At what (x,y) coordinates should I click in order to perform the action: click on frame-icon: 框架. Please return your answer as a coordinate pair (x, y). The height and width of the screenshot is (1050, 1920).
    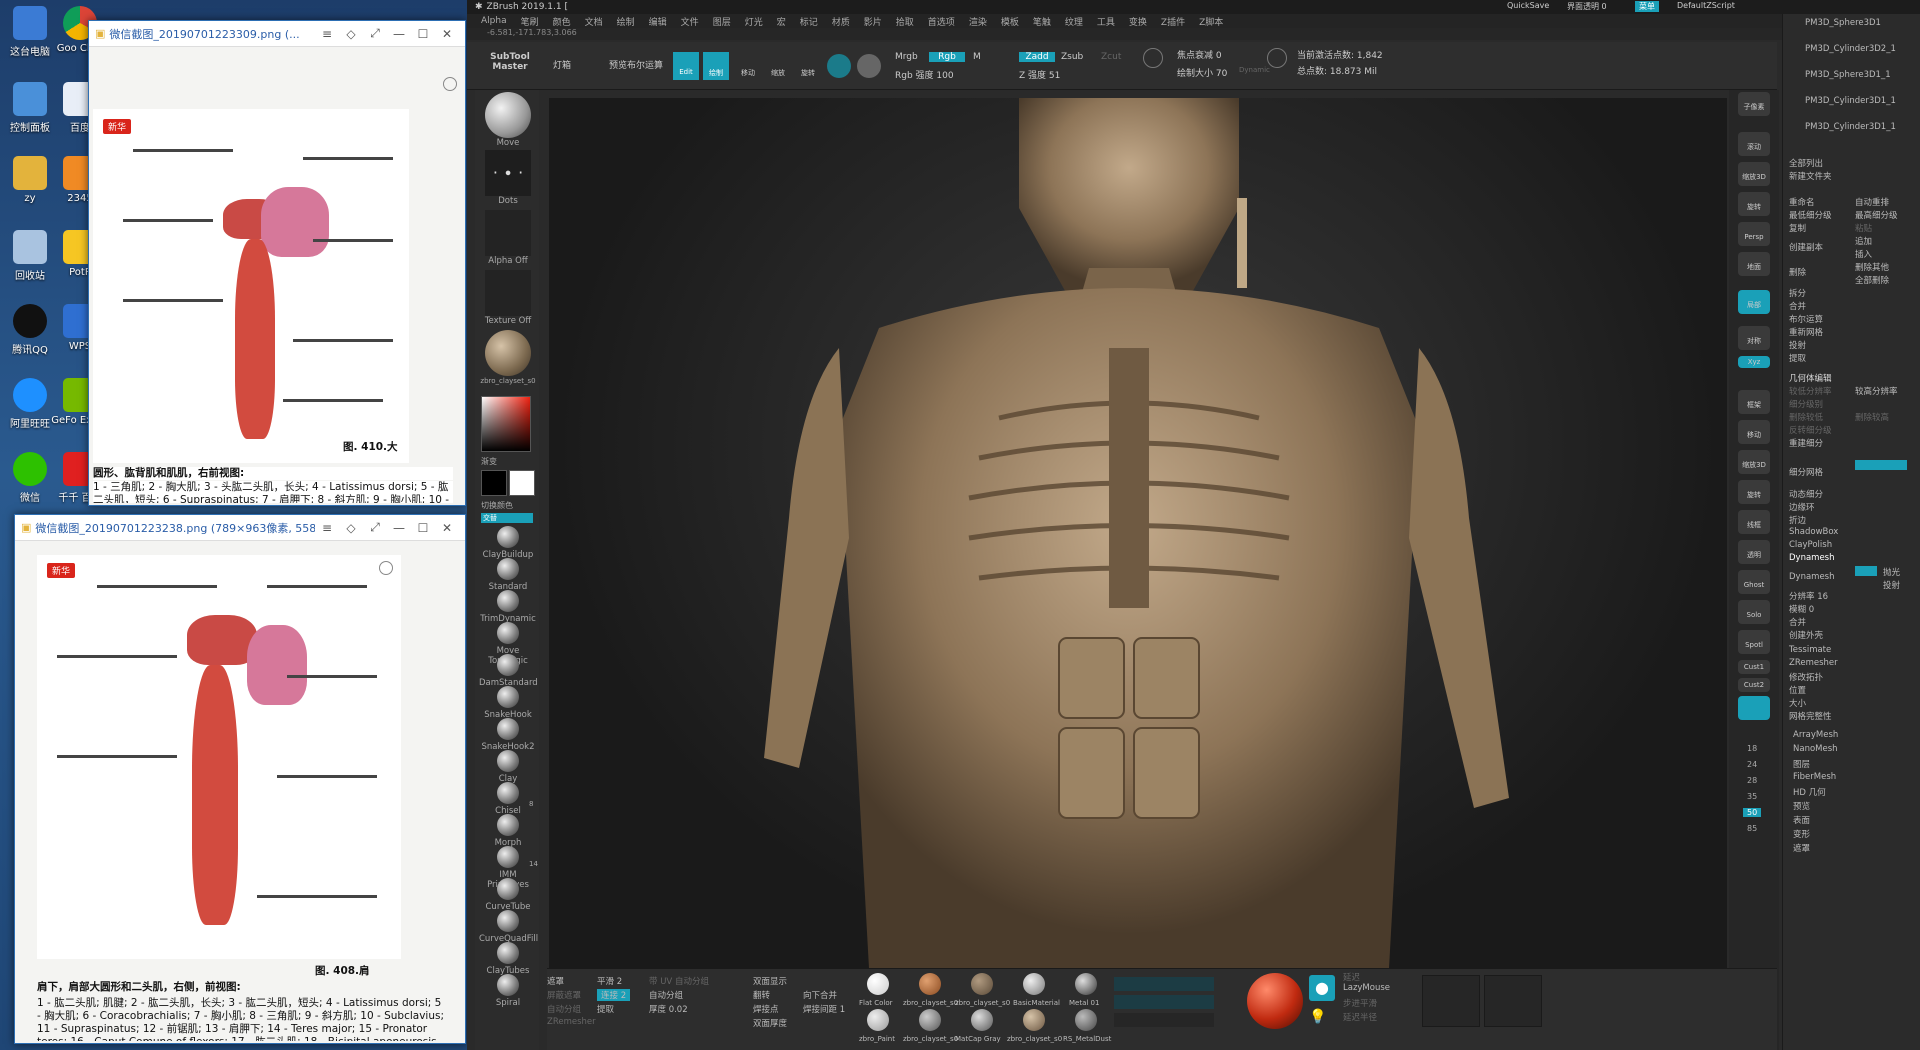
    Looking at the image, I should click on (1754, 402).